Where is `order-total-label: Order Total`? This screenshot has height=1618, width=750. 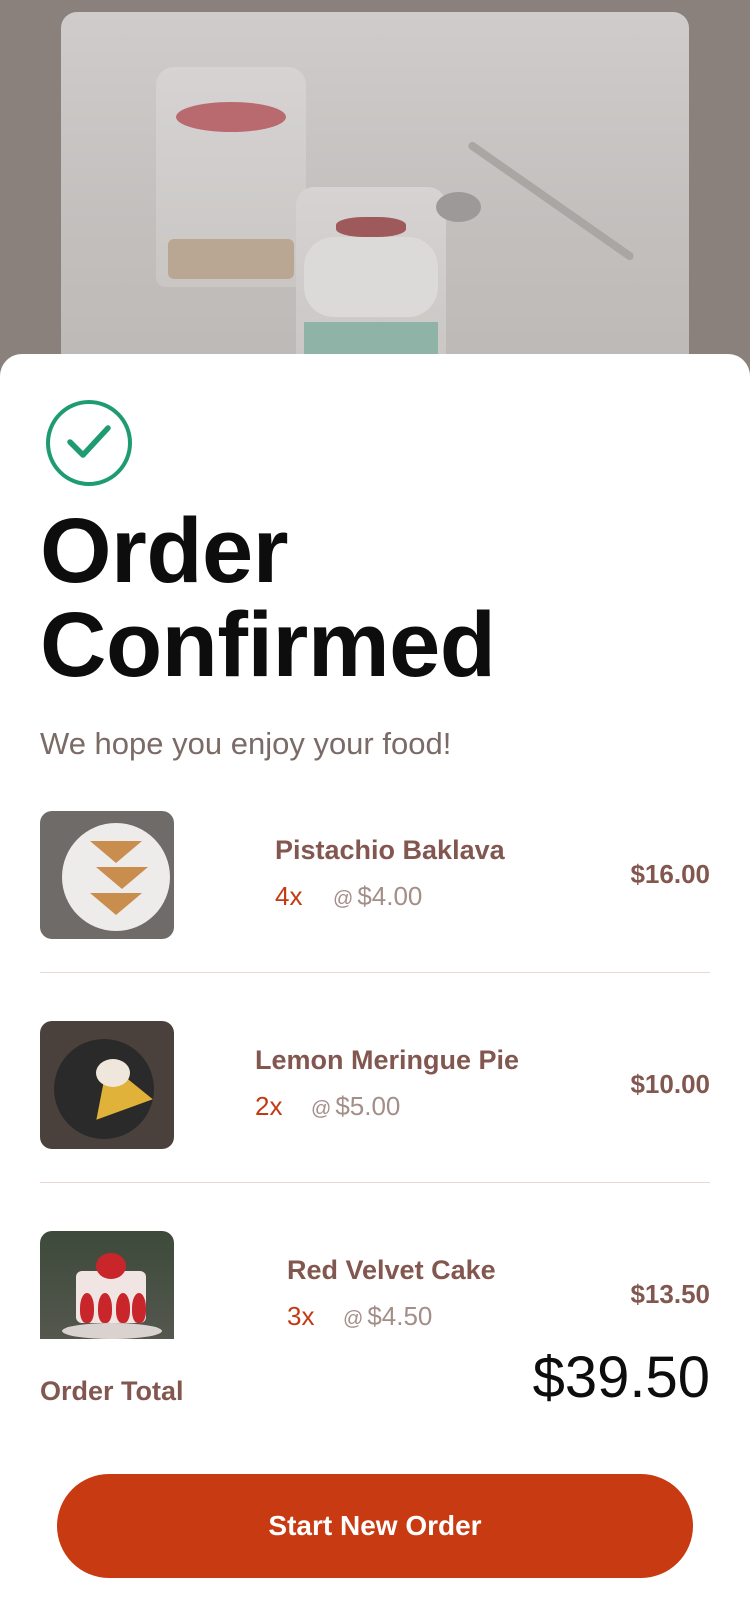 order-total-label: Order Total is located at coordinates (112, 1391).